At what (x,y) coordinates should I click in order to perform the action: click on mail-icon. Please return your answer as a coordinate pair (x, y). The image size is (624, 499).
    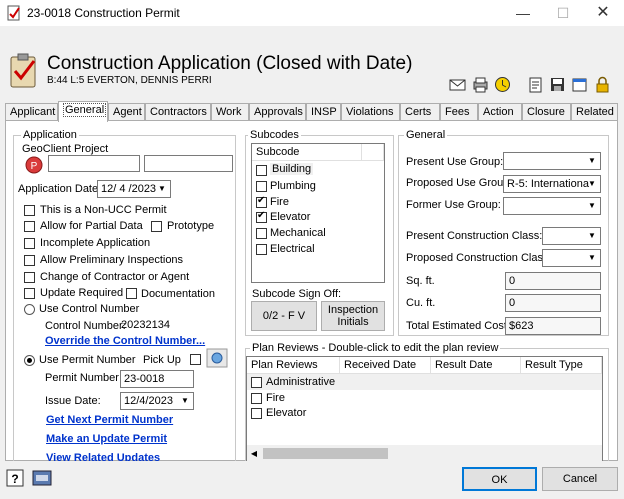
    Looking at the image, I should click on (457, 84).